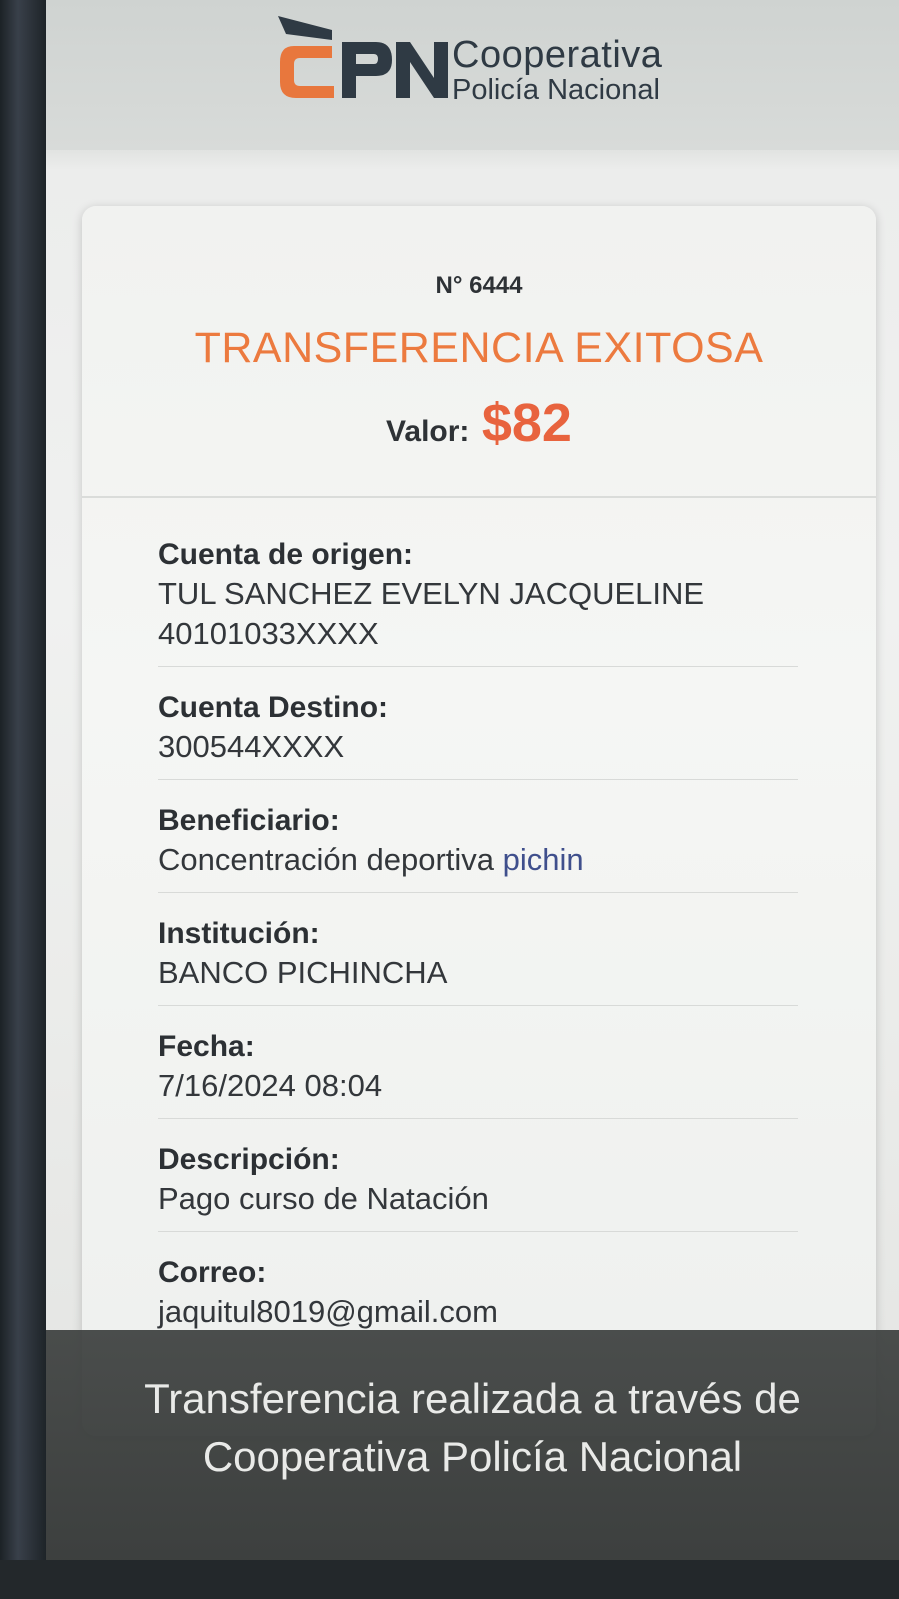  Describe the element at coordinates (478, 960) in the screenshot. I see `field-institution: Institución: BANCO PICHINCHA` at that location.